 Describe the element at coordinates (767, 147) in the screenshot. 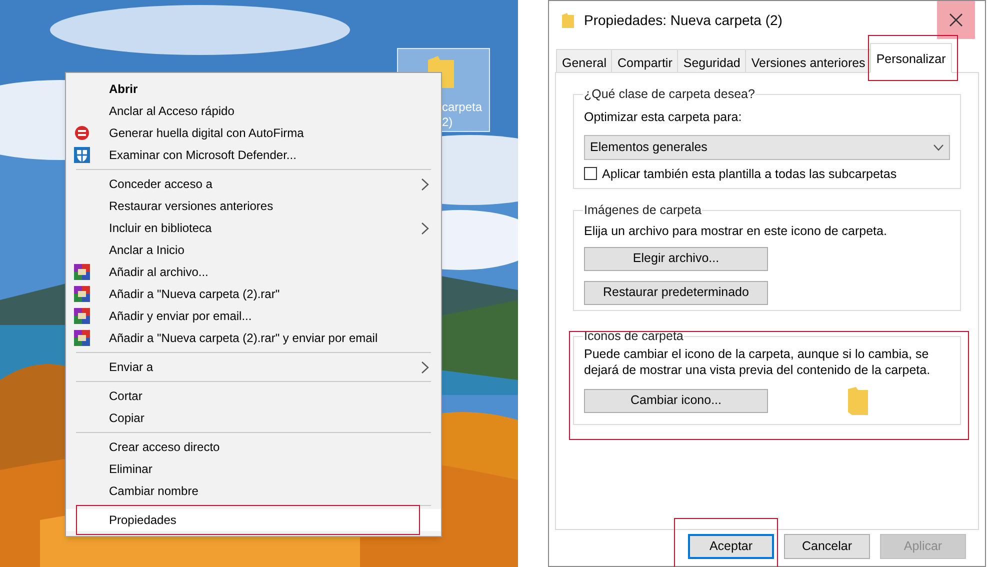

I see `dropdown: Elementos generales` at that location.